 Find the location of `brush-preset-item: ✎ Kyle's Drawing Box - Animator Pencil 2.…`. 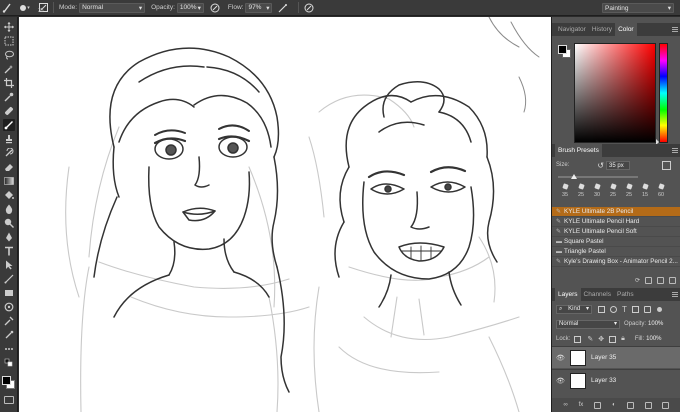

brush-preset-item: ✎ Kyle's Drawing Box - Animator Pencil 2.… is located at coordinates (616, 262).